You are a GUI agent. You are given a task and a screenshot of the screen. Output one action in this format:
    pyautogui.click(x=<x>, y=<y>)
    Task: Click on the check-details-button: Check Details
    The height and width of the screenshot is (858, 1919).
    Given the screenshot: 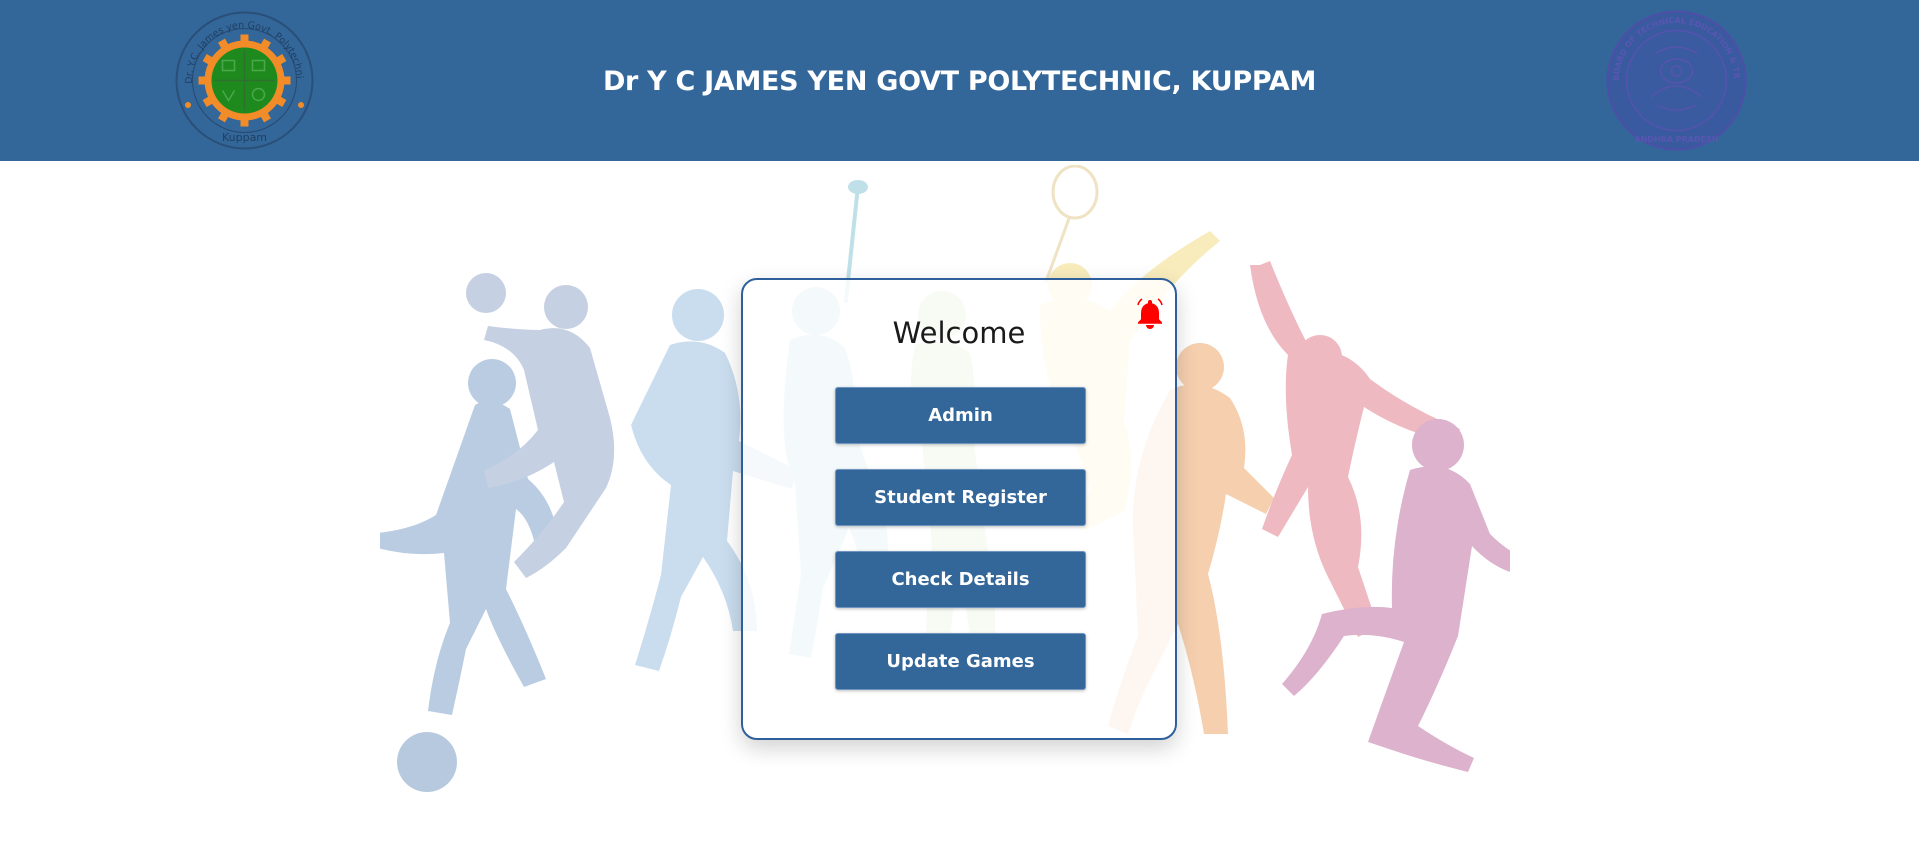 What is the action you would take?
    pyautogui.click(x=960, y=579)
    